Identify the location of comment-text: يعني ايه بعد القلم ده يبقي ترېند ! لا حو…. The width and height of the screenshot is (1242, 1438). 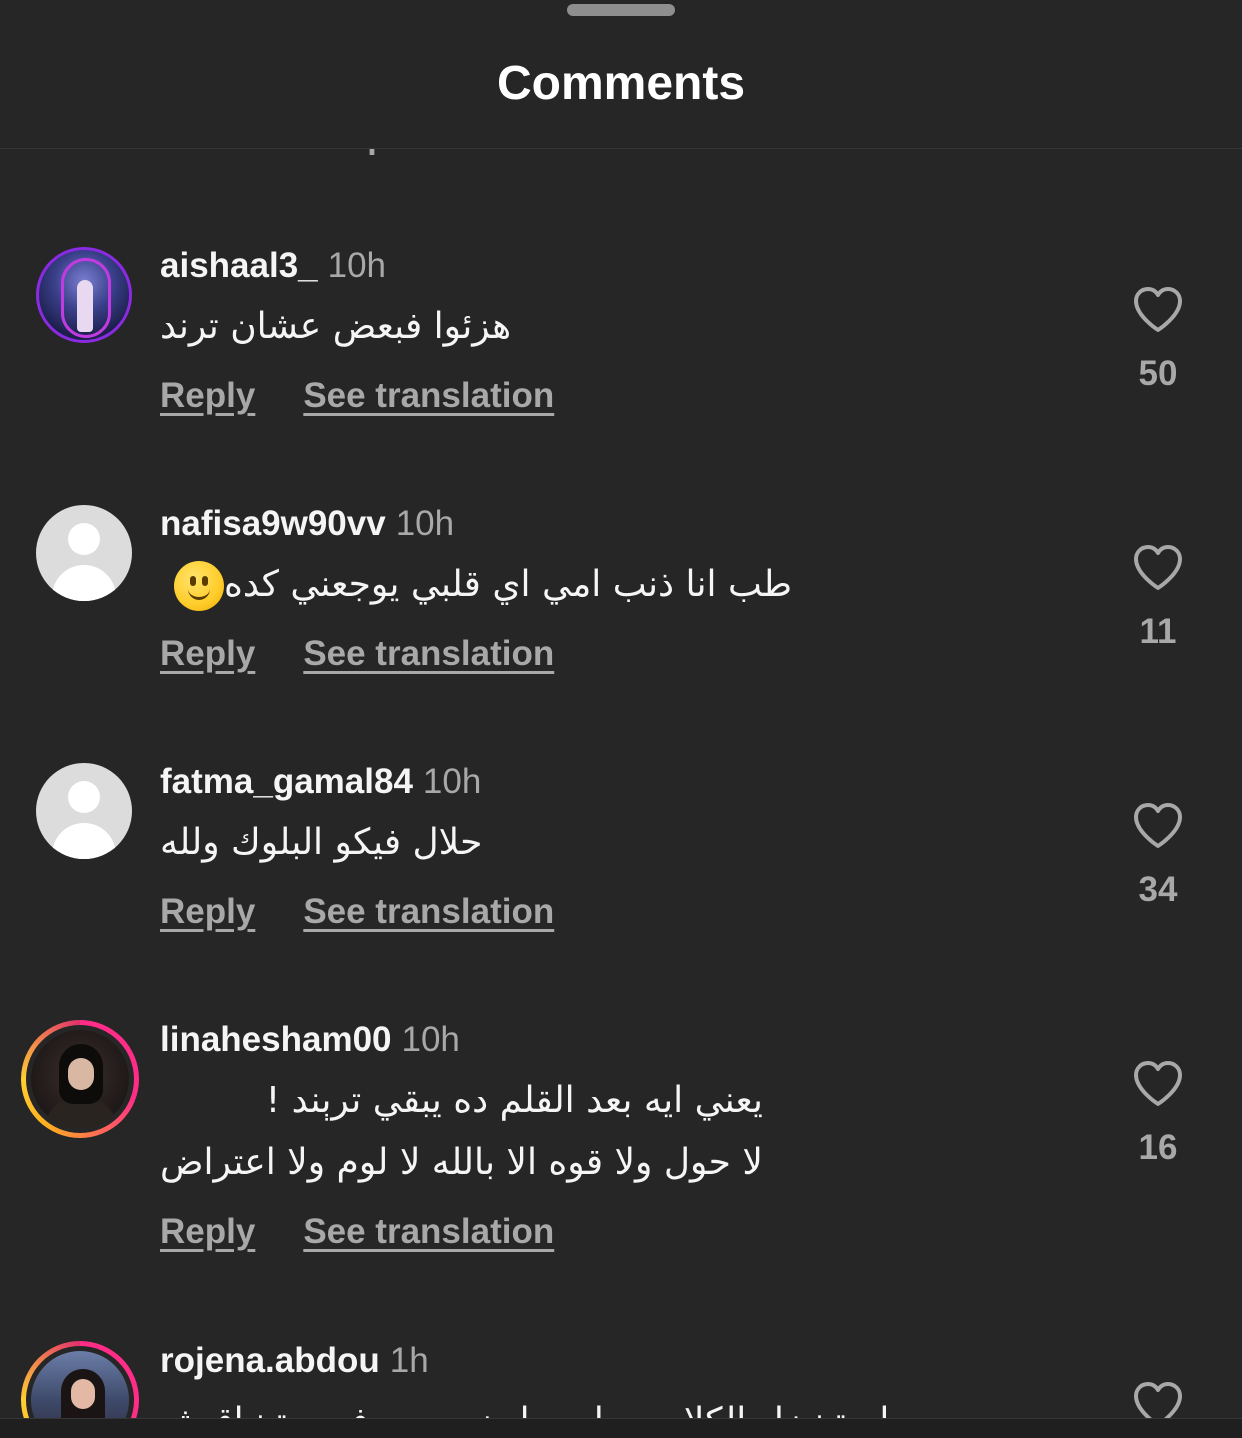
(461, 1132).